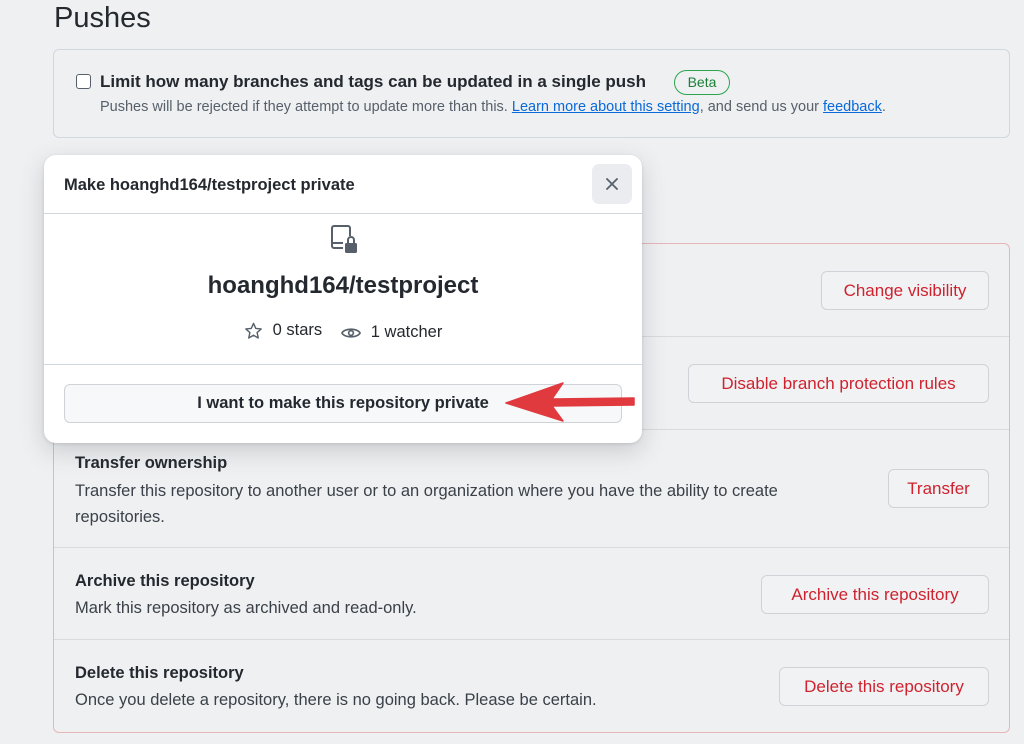 The image size is (1024, 744). Describe the element at coordinates (406, 332) in the screenshot. I see `watchers-count: 1 watcher` at that location.